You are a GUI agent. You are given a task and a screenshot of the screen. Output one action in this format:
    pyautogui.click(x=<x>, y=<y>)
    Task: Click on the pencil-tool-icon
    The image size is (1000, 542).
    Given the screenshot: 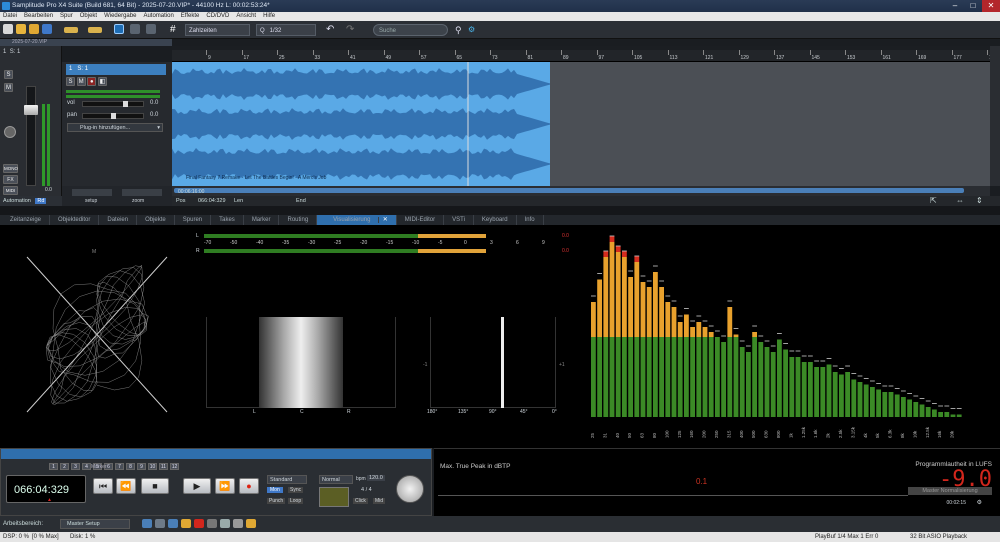 What is the action you would take?
    pyautogui.click(x=95, y=30)
    